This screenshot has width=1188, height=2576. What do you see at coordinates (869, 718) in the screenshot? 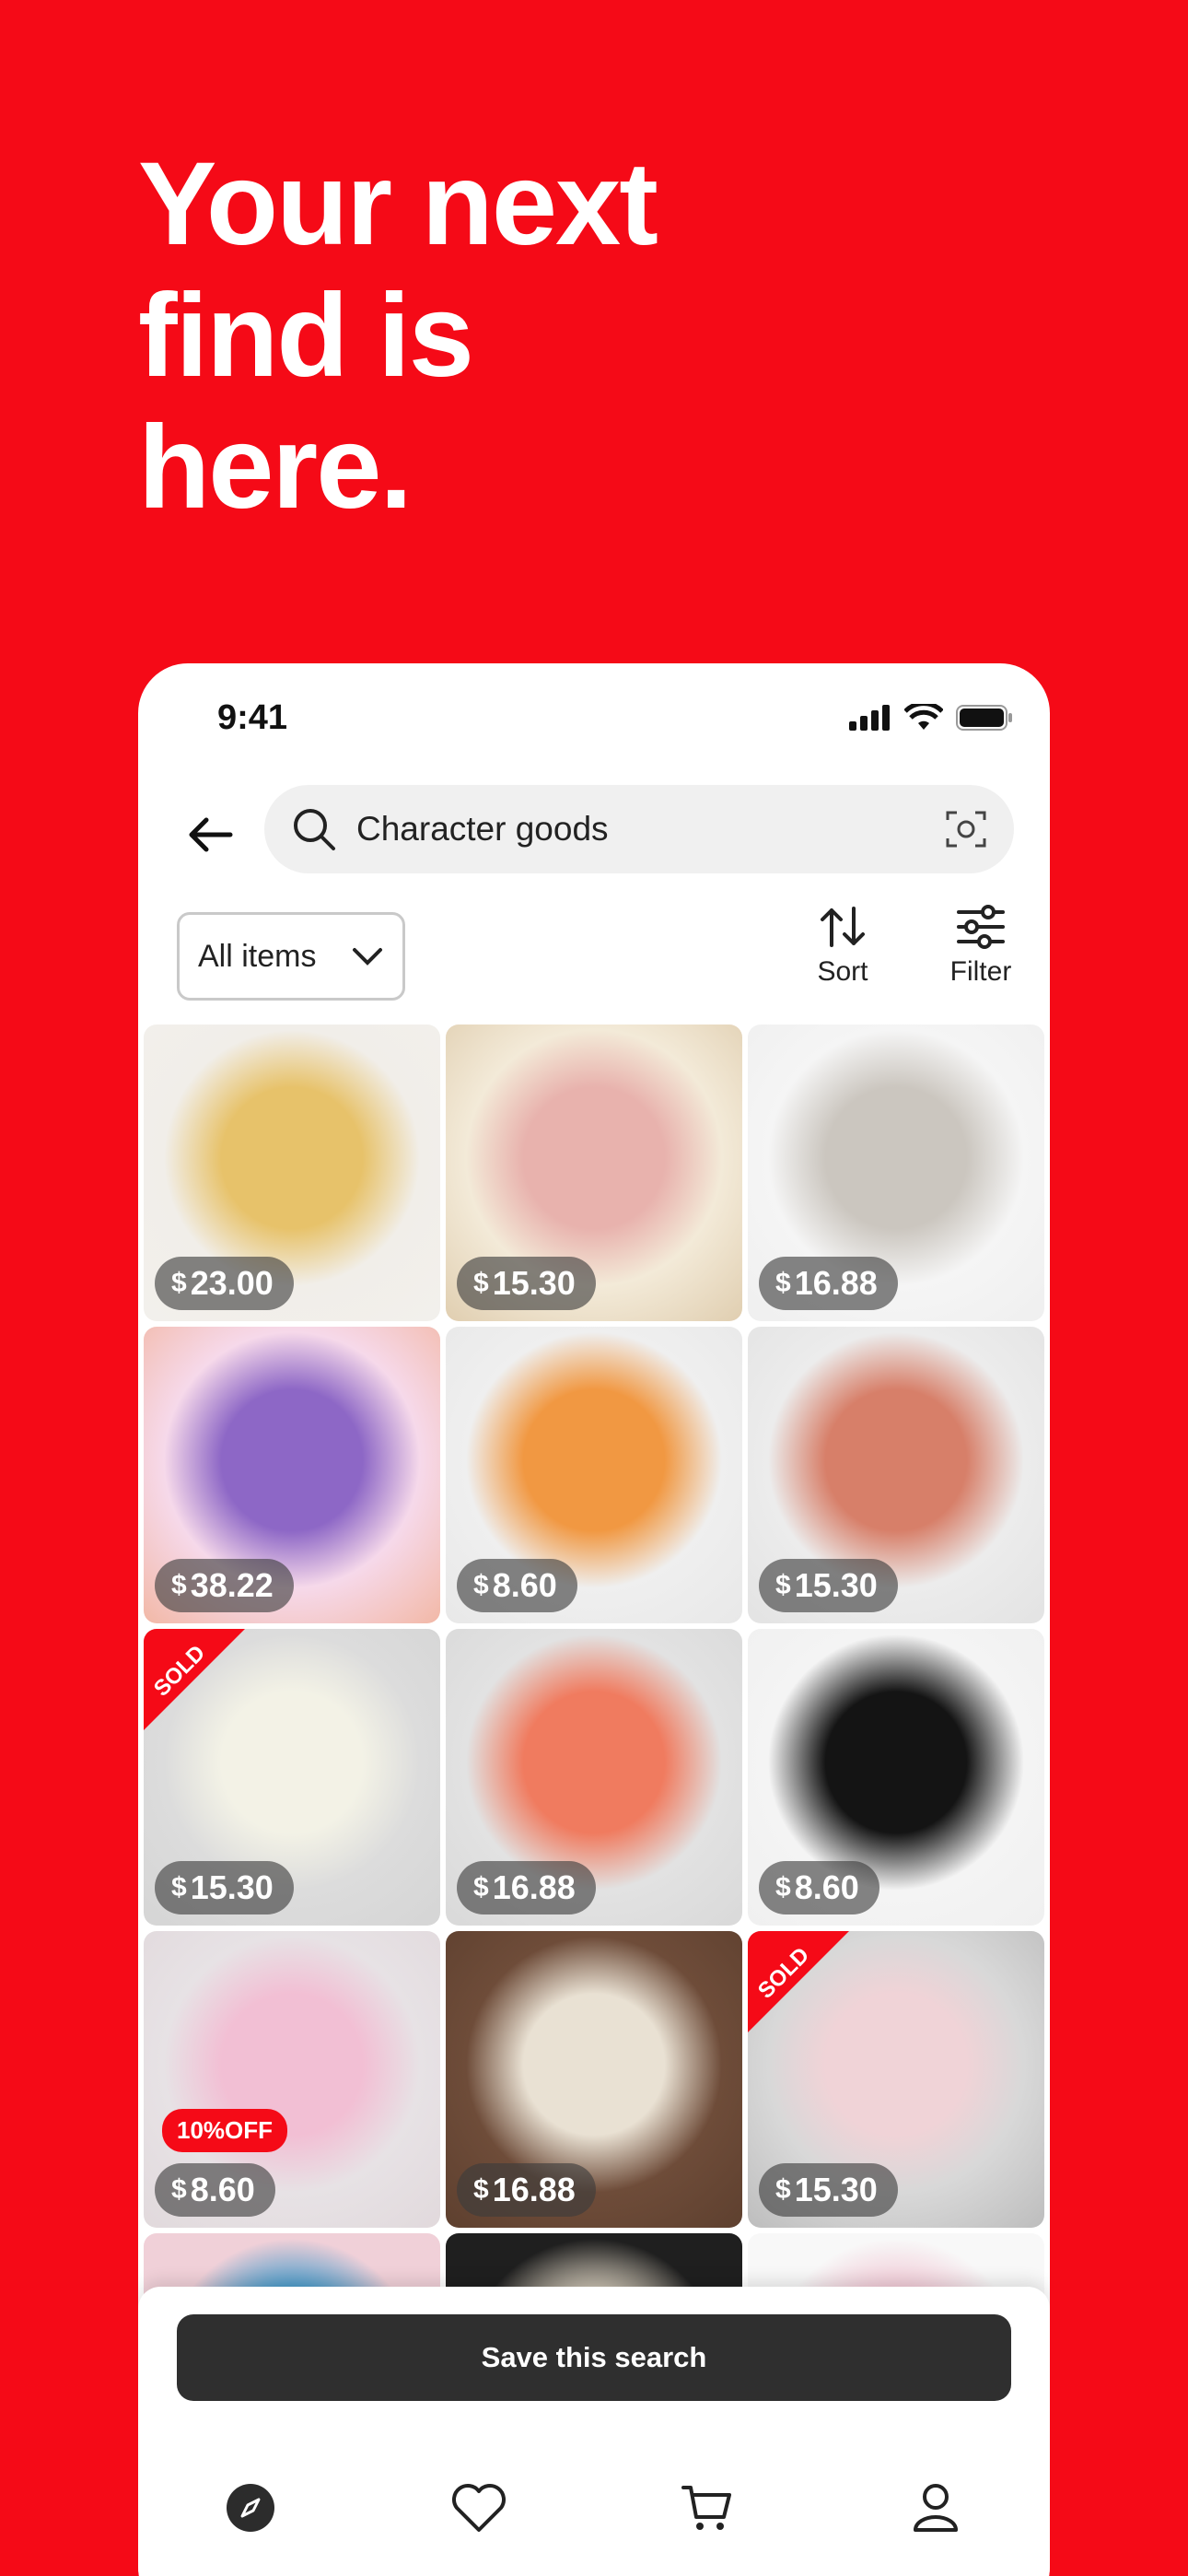
I see `signal-icon` at bounding box center [869, 718].